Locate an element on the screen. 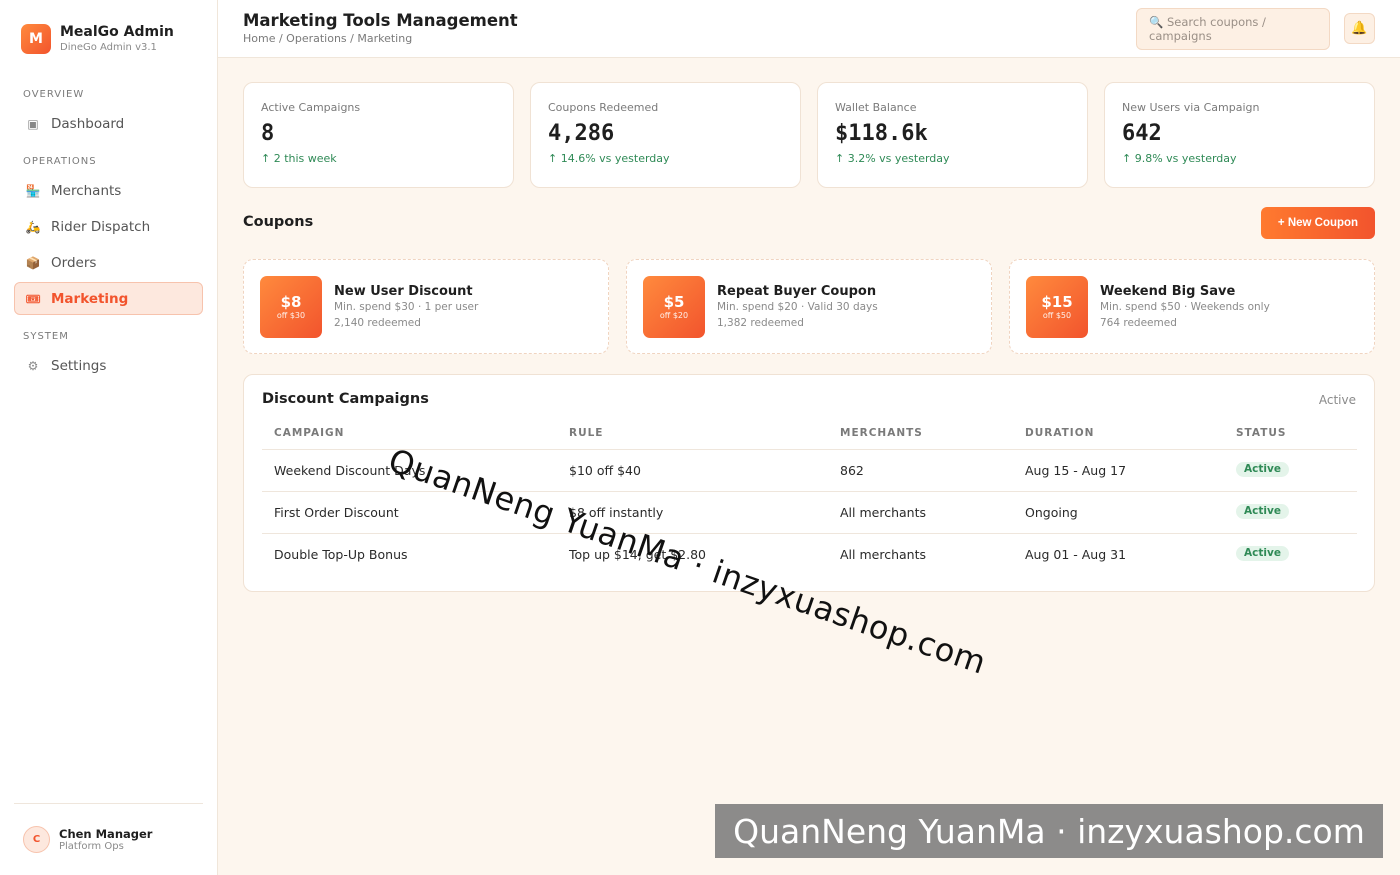 Image resolution: width=1400 pixels, height=875 pixels. cell-rule: $10 off $40 is located at coordinates (605, 470).